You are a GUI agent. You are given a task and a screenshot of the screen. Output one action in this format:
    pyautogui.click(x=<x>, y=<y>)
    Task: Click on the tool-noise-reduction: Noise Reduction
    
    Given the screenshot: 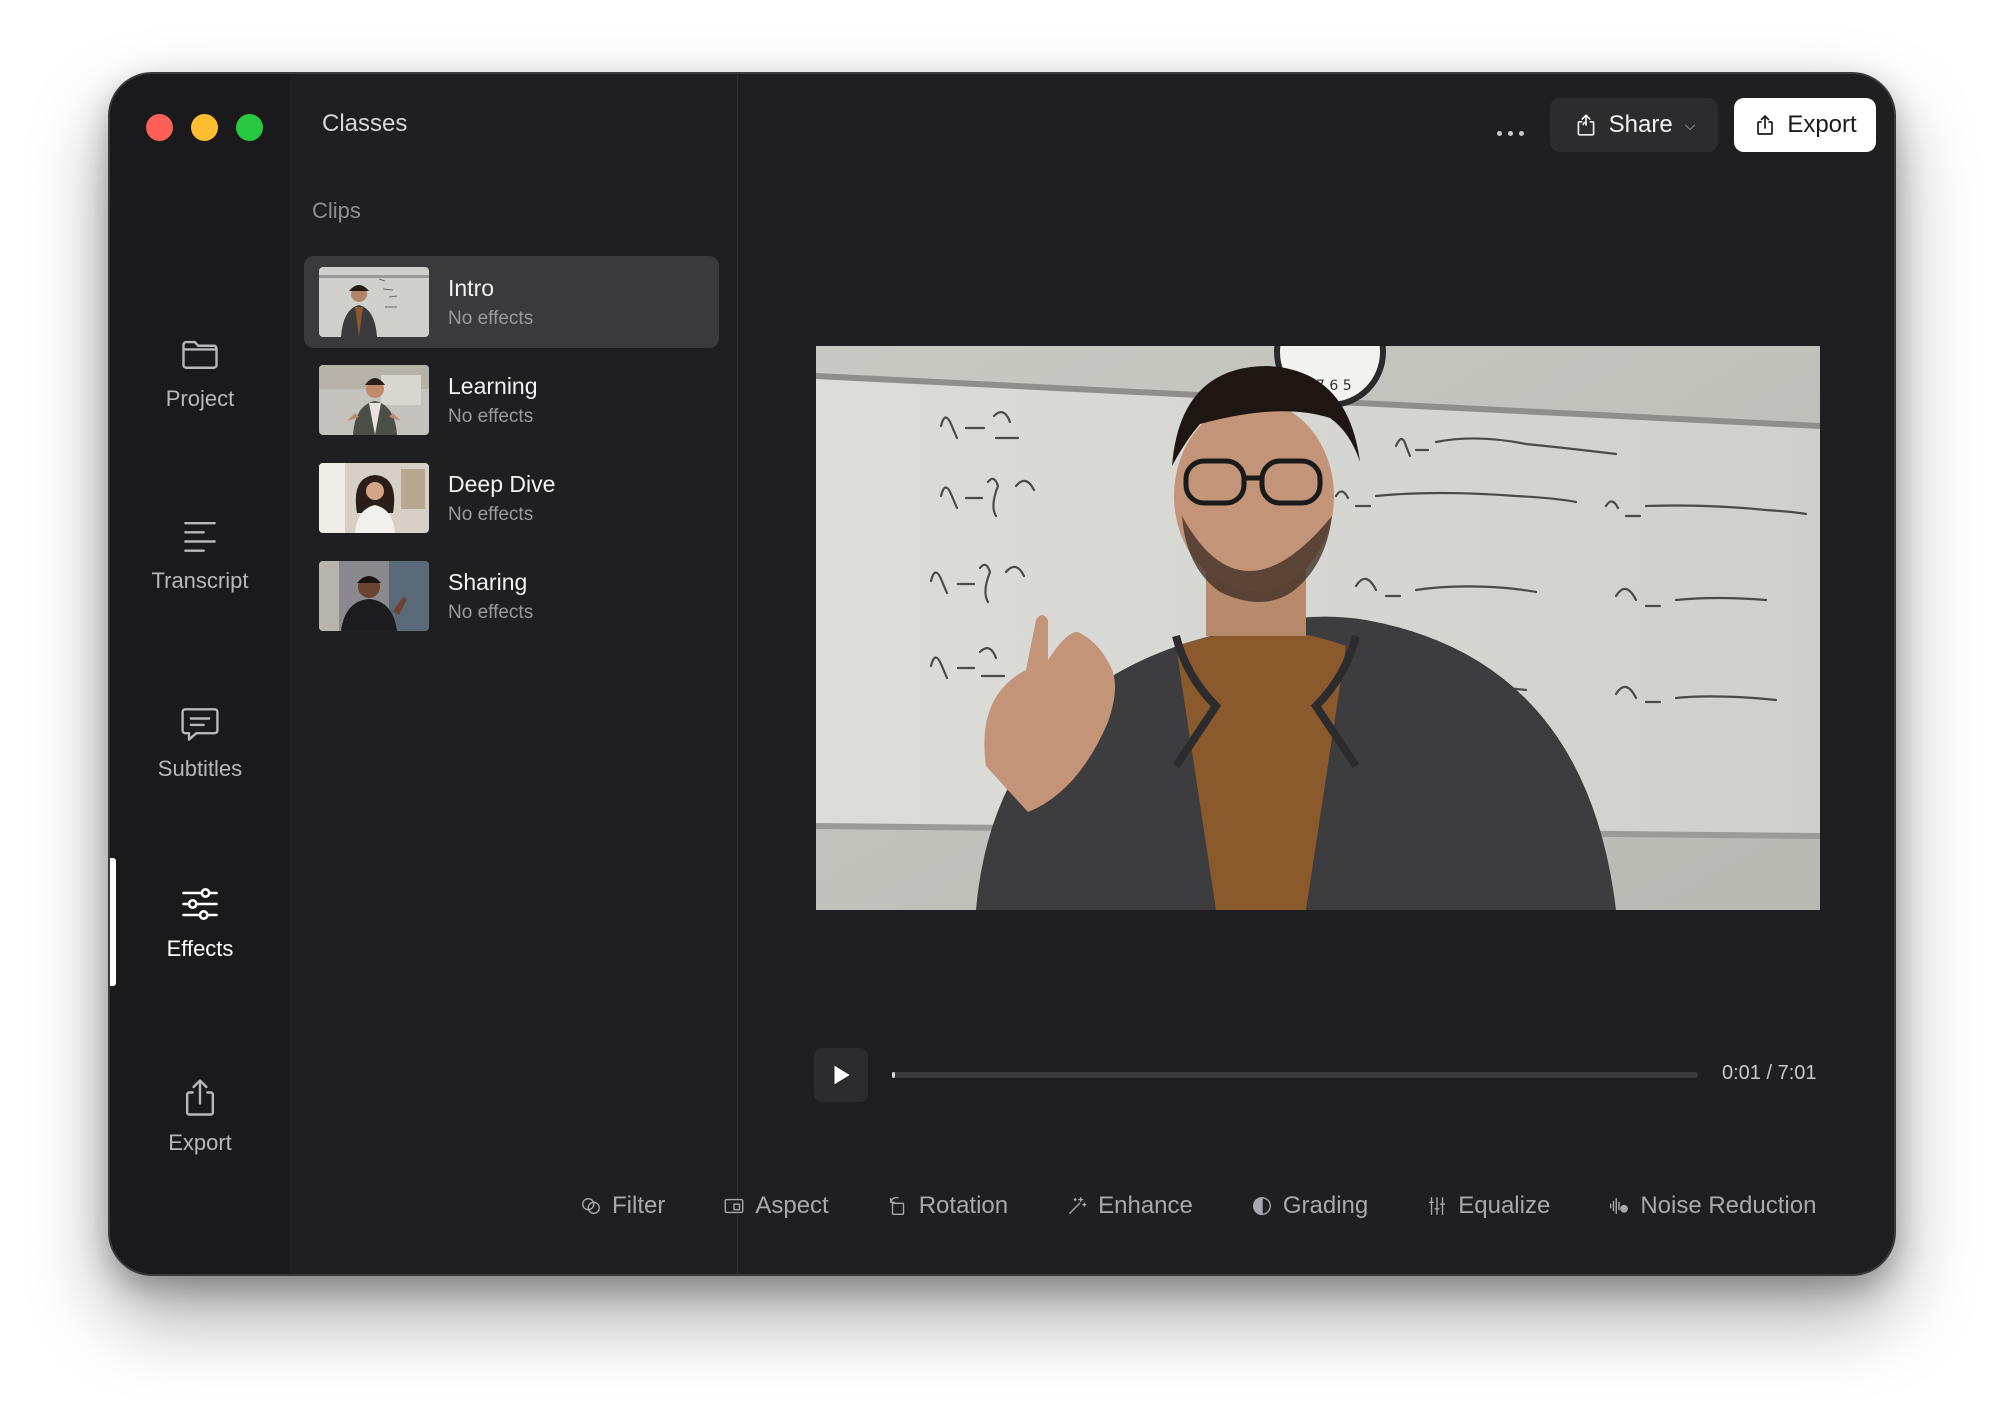 What is the action you would take?
    pyautogui.click(x=1712, y=1206)
    